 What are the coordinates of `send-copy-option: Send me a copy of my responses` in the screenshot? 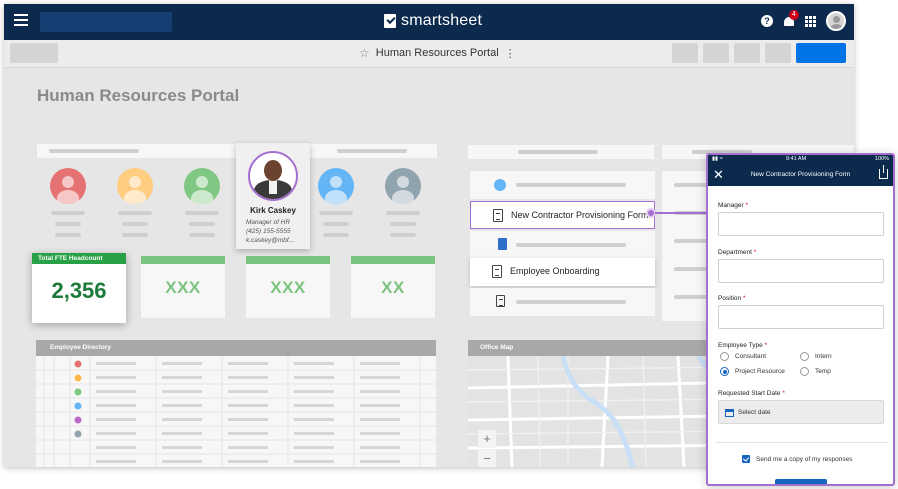 It's located at (797, 459).